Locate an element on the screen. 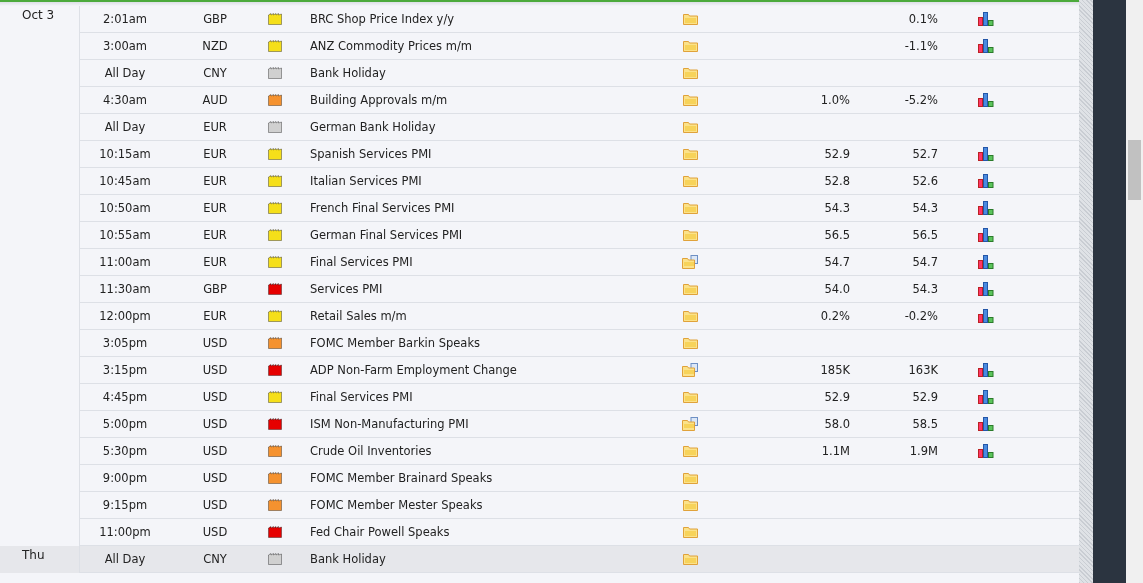 This screenshot has width=1143, height=583. event-title: ISM Non-Manufacturing PMI is located at coordinates (389, 424).